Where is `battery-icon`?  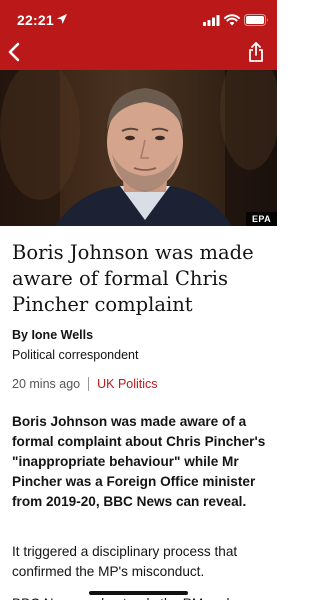 battery-icon is located at coordinates (256, 20).